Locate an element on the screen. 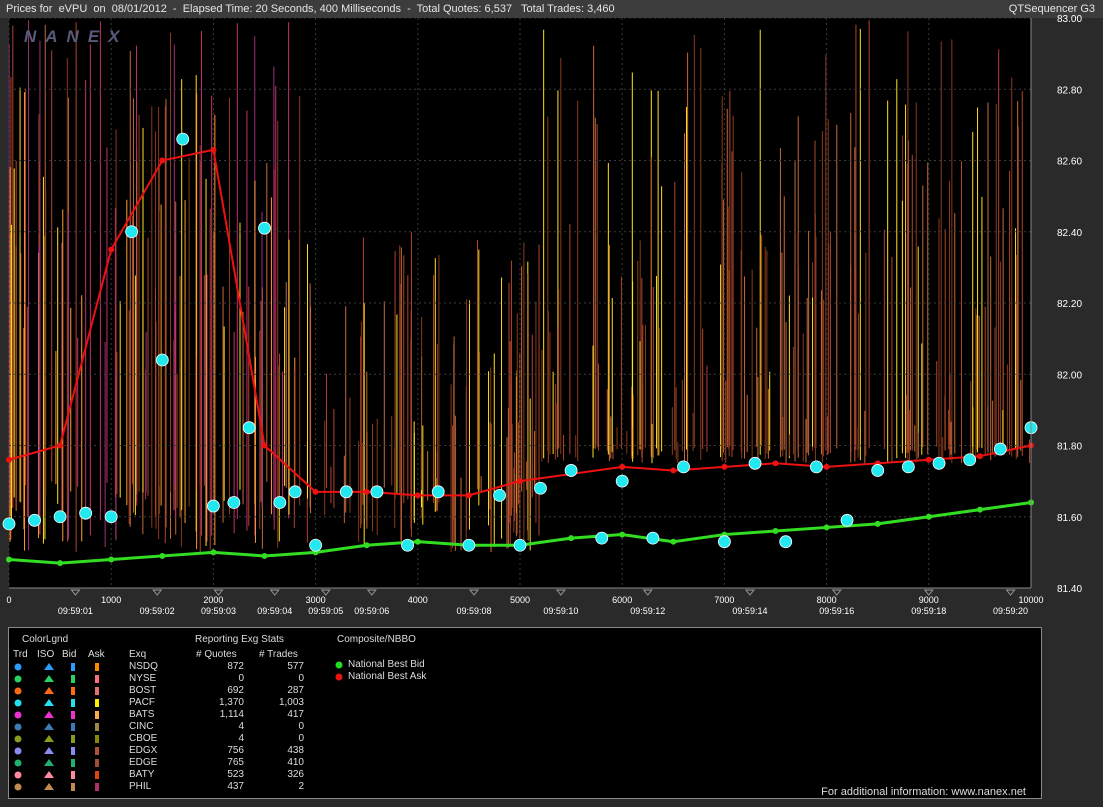 This screenshot has width=1103, height=807. time-label: 09:59:08 is located at coordinates (473, 611).